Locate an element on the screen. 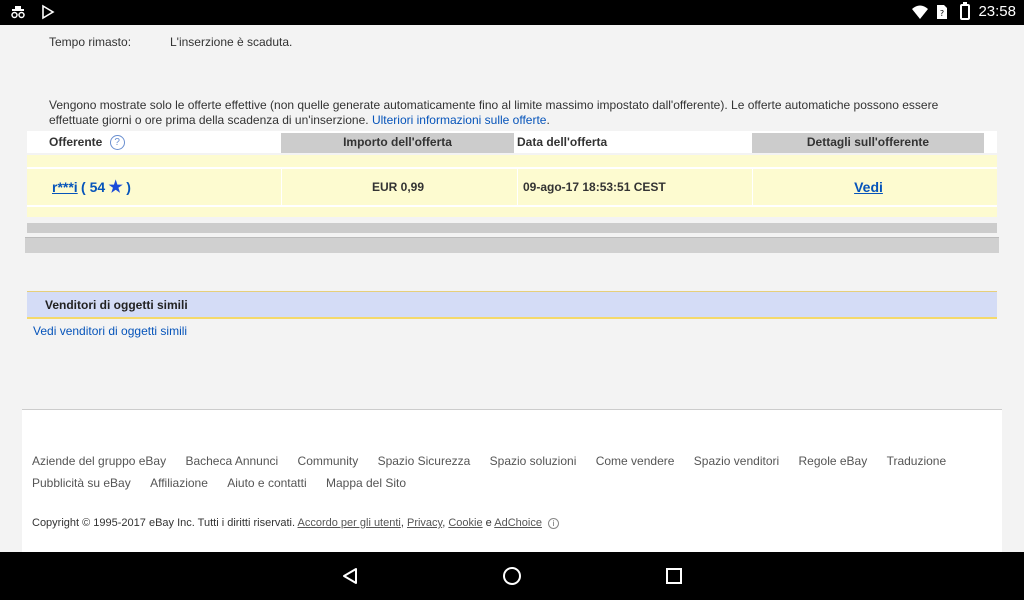 This screenshot has height=600, width=1024. feedback-score: ( 54 is located at coordinates (93, 187).